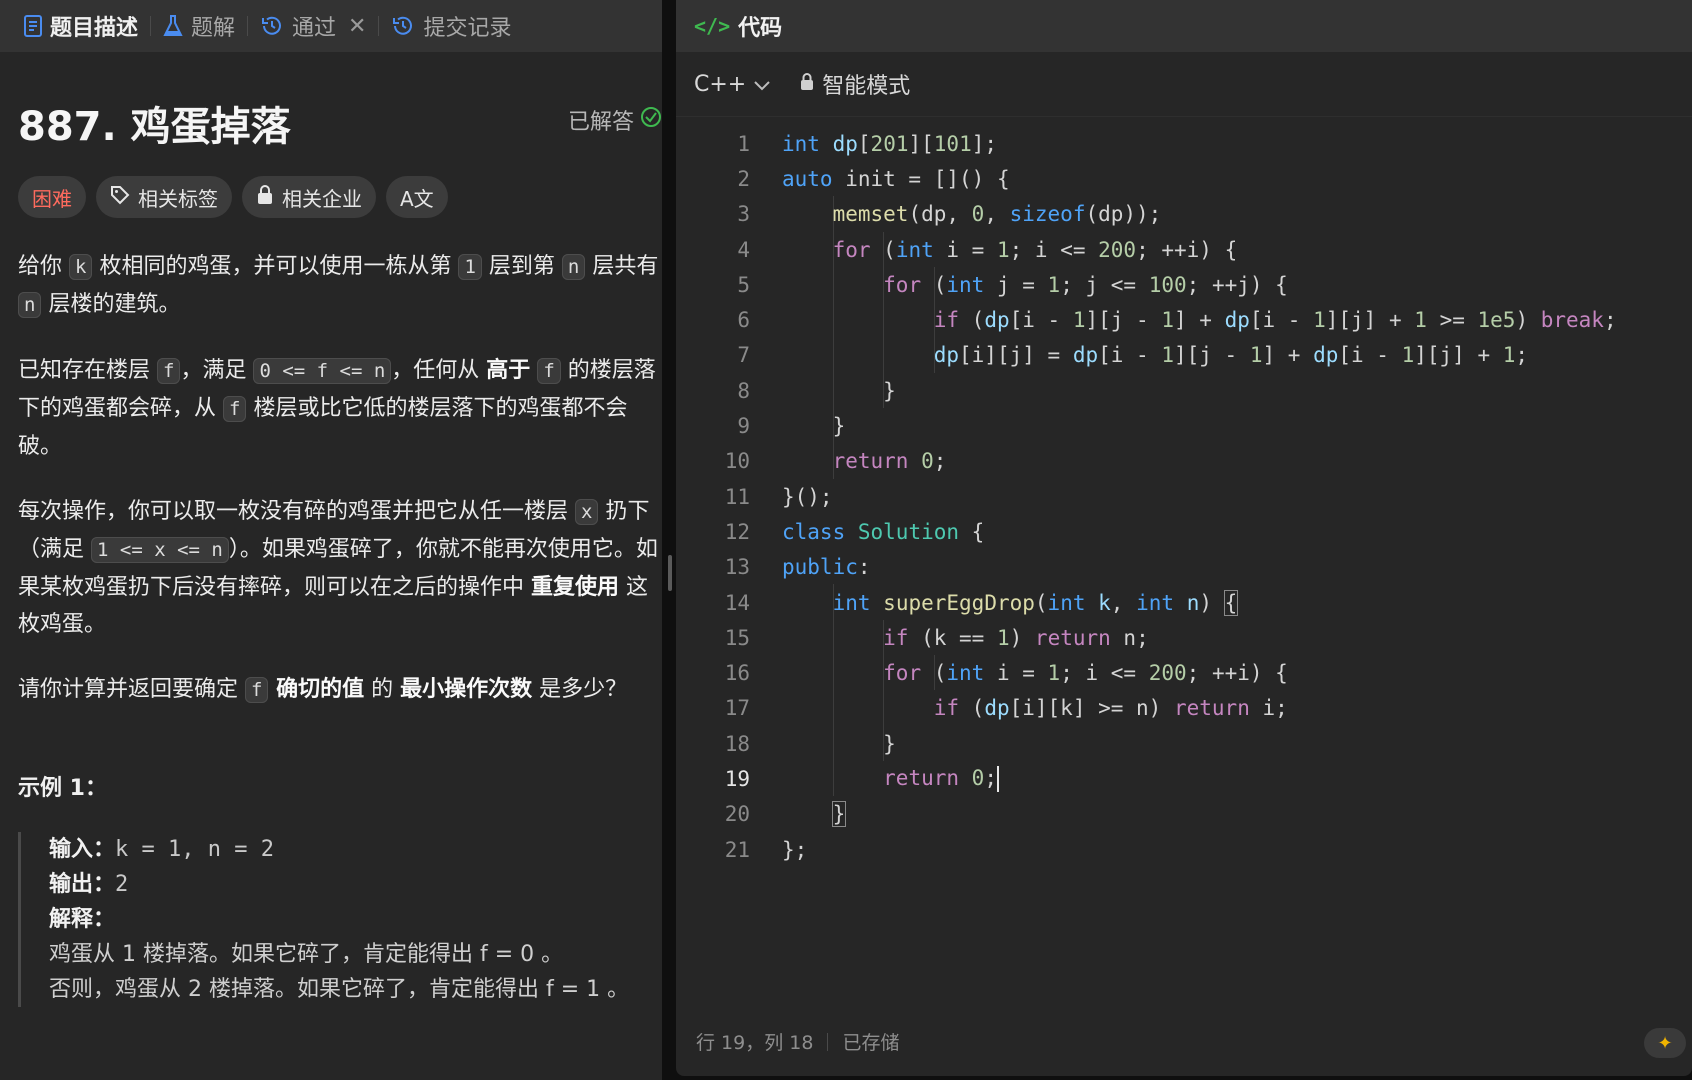  I want to click on example-output: 输出：2, so click(355, 884).